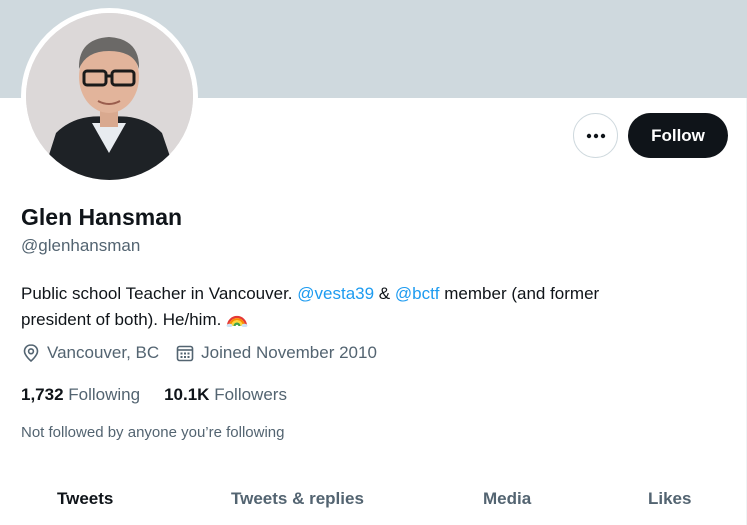 This screenshot has height=525, width=747. Describe the element at coordinates (104, 394) in the screenshot. I see `following-label: Following` at that location.